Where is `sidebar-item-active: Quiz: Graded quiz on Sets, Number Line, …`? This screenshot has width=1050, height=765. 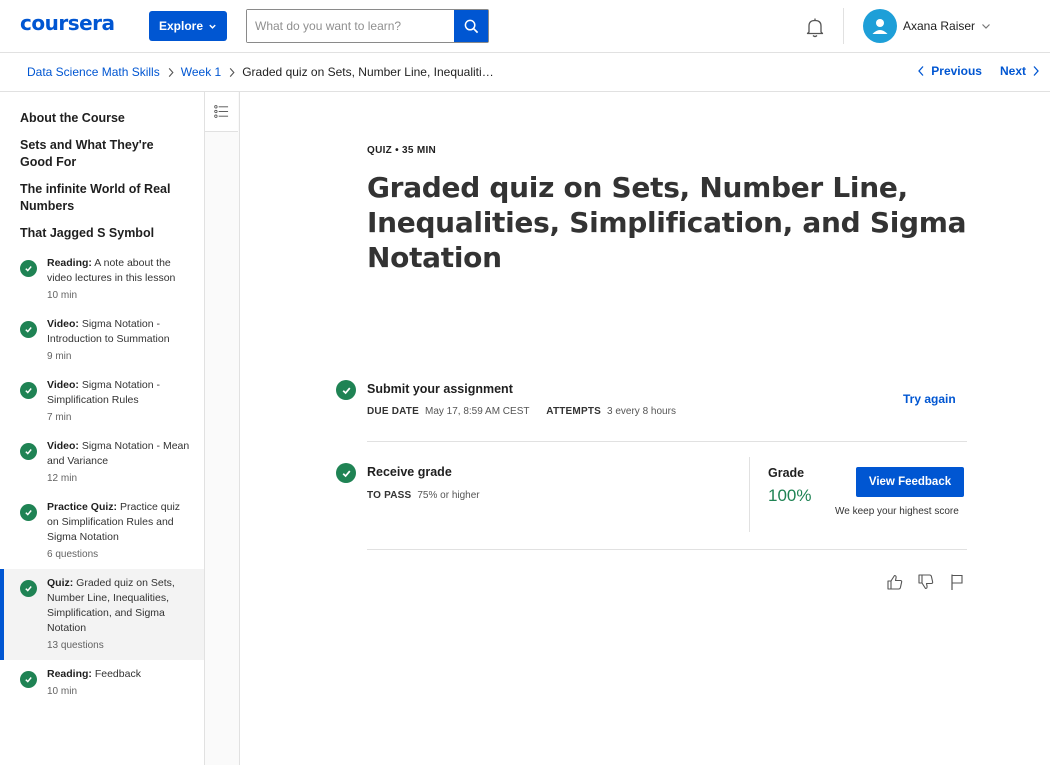
sidebar-item-active: Quiz: Graded quiz on Sets, Number Line, … is located at coordinates (102, 614).